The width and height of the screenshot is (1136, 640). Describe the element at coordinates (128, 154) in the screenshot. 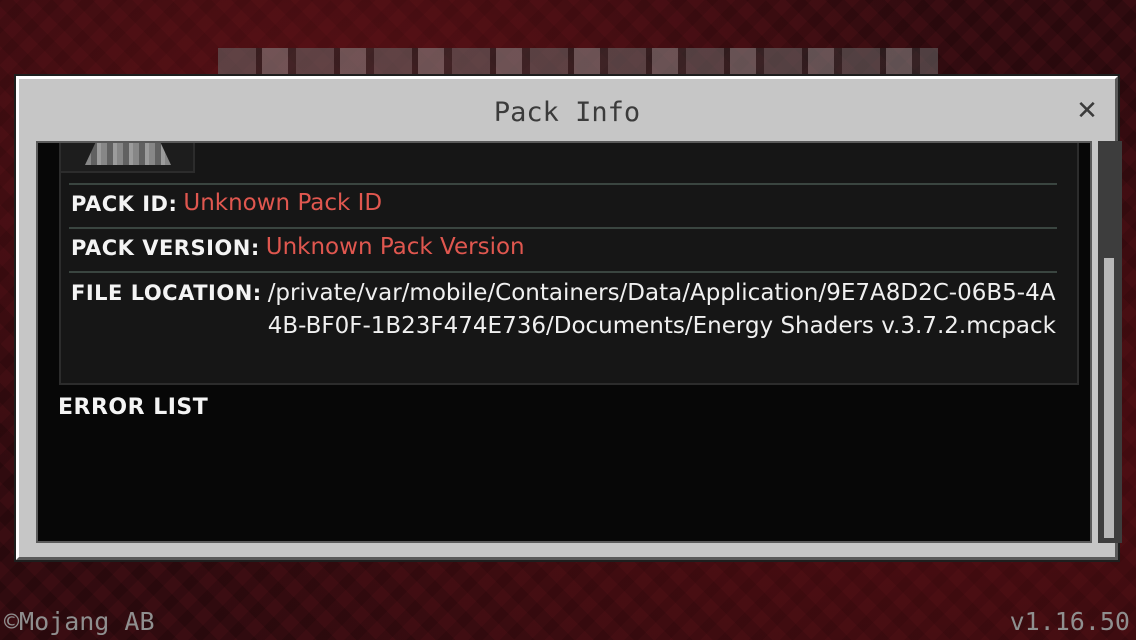

I see `pack-thumbnail-image` at that location.